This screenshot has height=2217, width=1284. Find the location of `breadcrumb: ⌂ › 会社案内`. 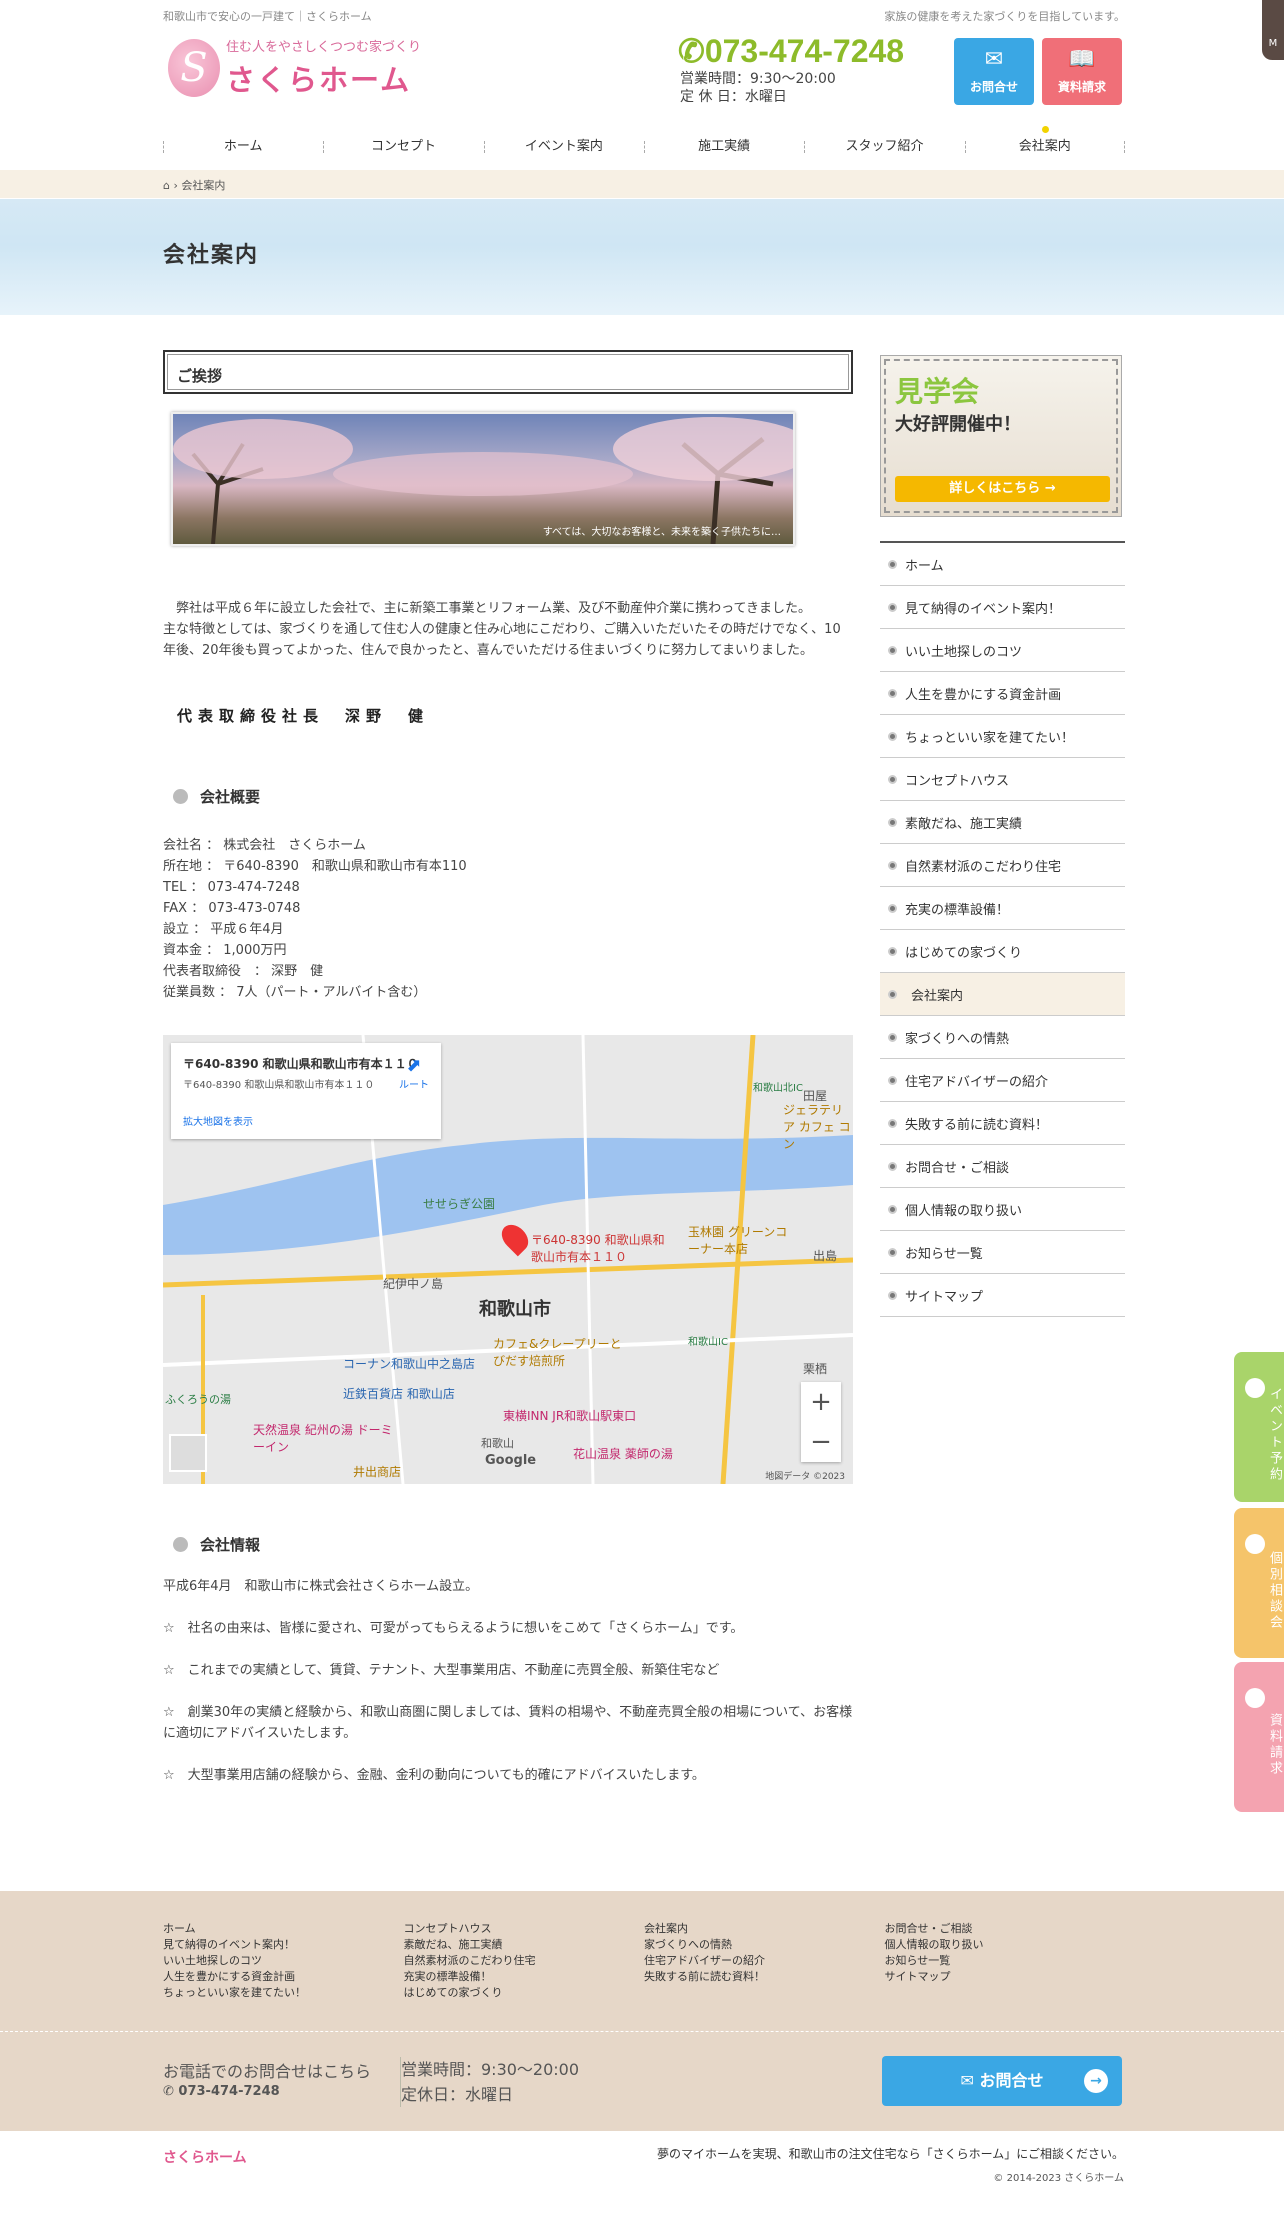

breadcrumb: ⌂ › 会社案内 is located at coordinates (642, 184).